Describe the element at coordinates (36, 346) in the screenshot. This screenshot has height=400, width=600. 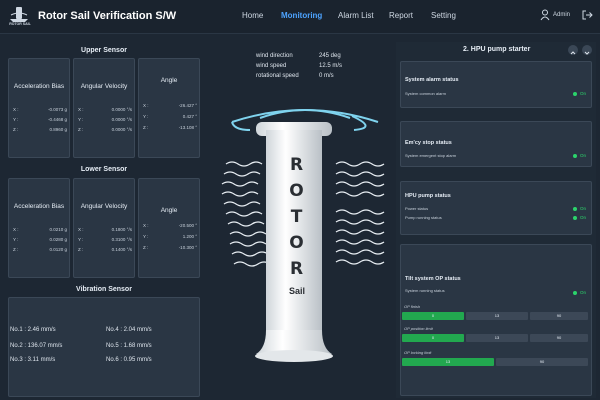
I see `vibration-item: No.2 : 136.07 mm/s` at that location.